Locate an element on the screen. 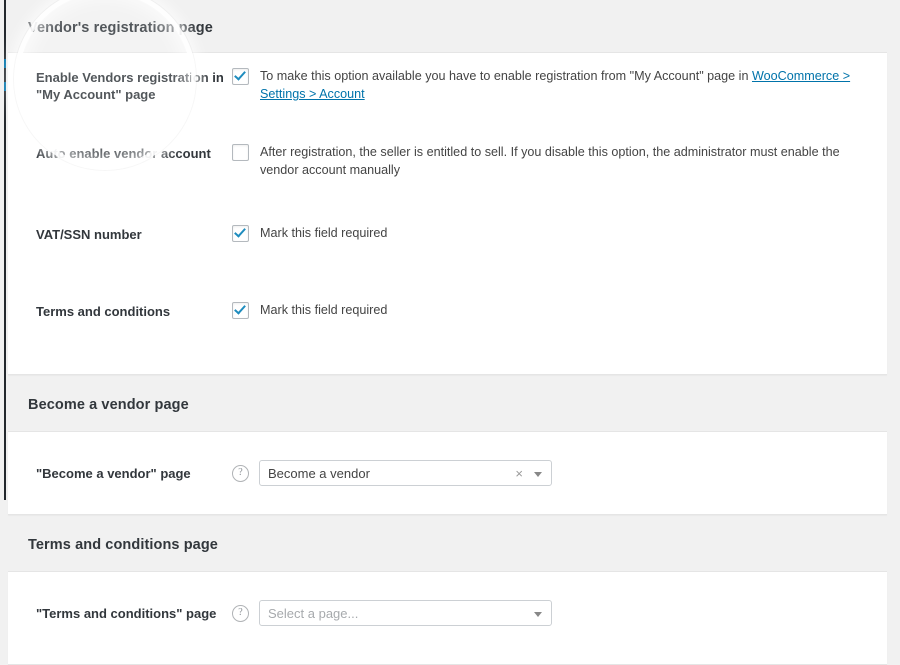 The height and width of the screenshot is (665, 900). row-label: "Become a vendor" page is located at coordinates (113, 473).